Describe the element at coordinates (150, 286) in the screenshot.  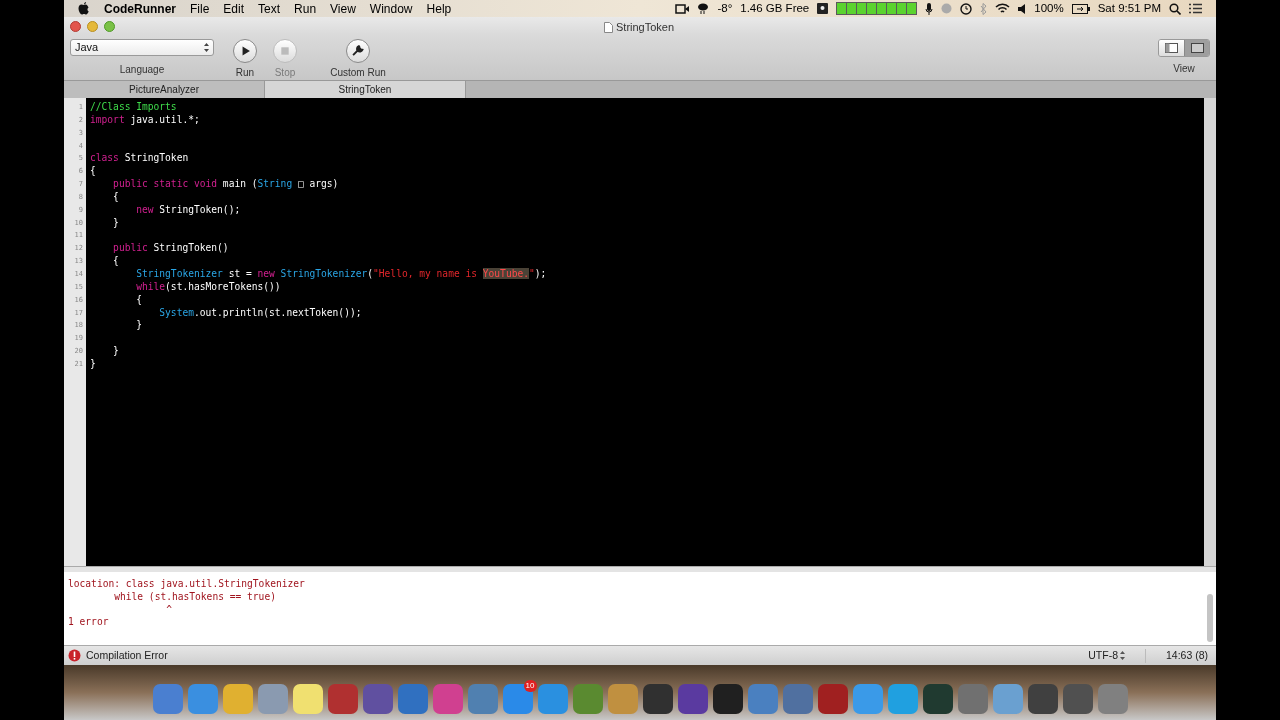
I see `code-token: while` at that location.